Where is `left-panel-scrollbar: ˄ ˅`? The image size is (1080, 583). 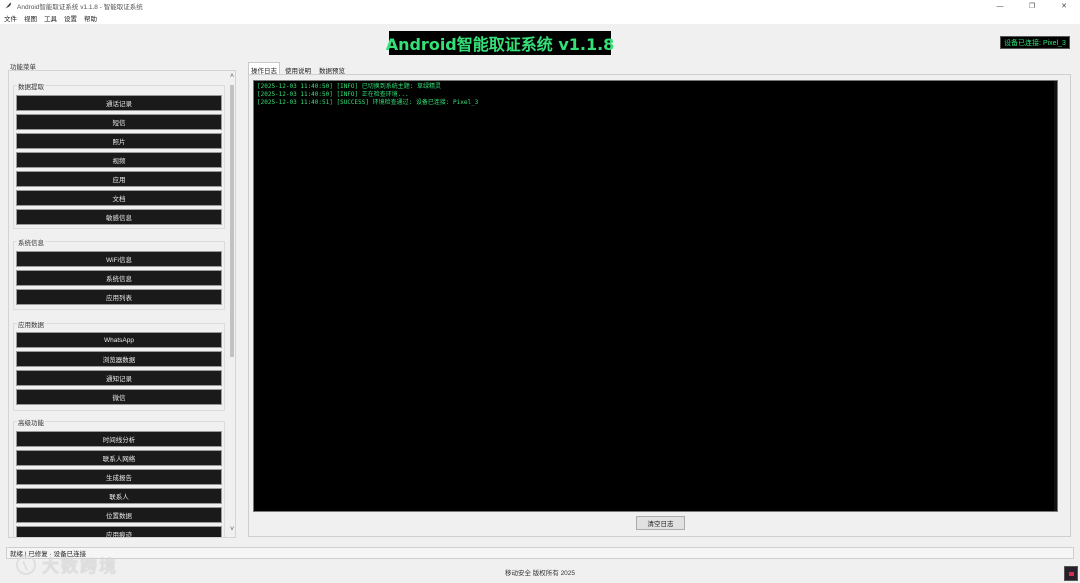
left-panel-scrollbar: ˄ ˅ is located at coordinates (231, 304).